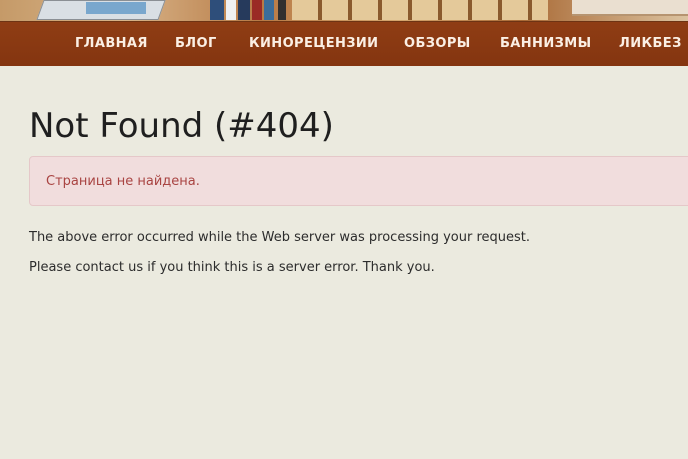  I want to click on nav-item-reviews: ОБЗОРЫ, so click(437, 44).